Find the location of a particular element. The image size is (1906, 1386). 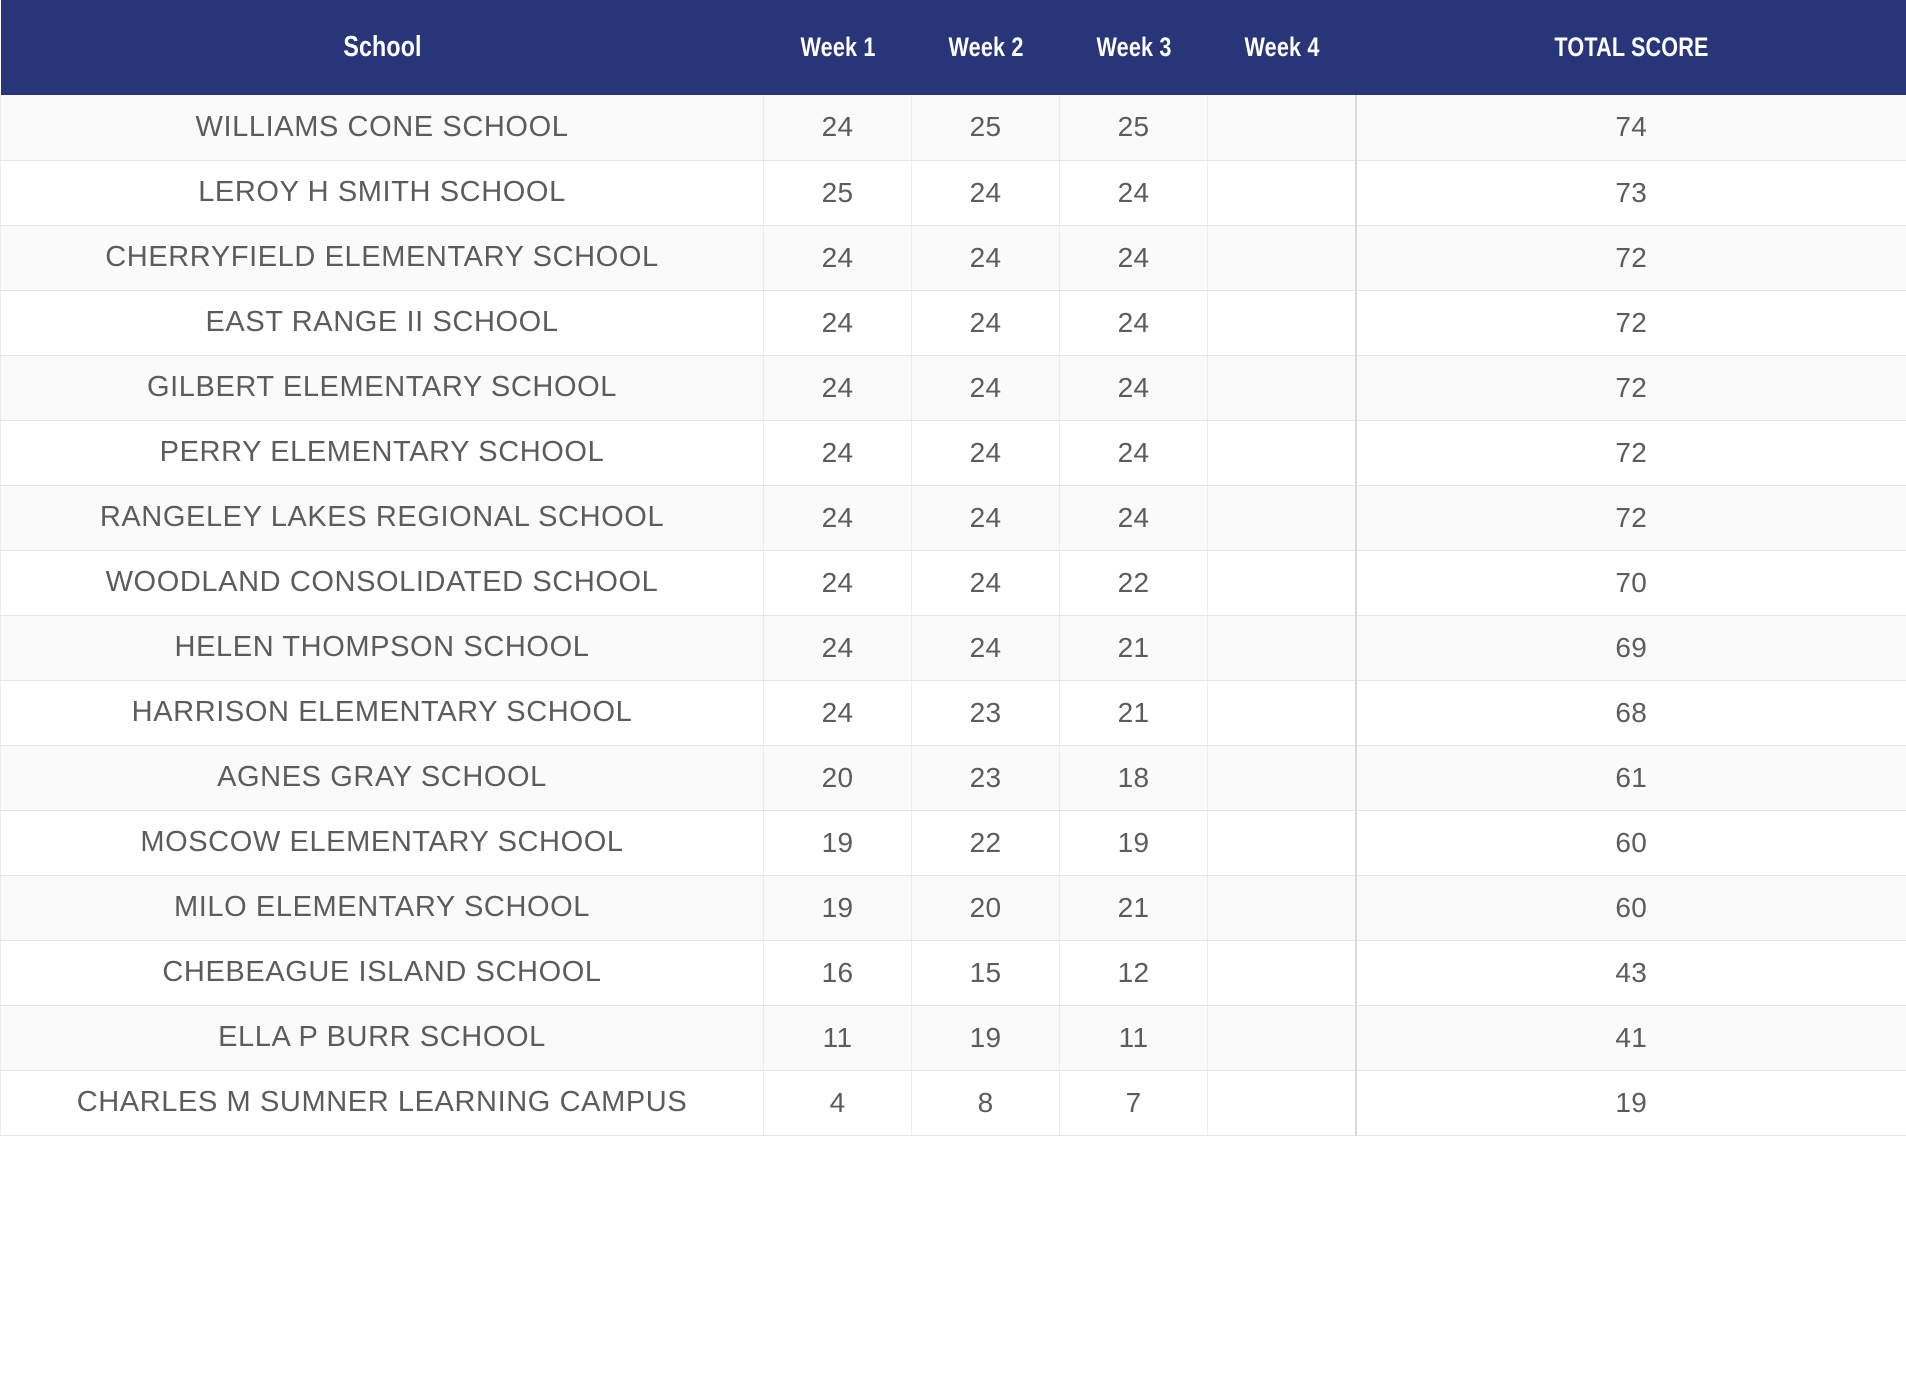

table-row: AGNES GRAY SCHOOL 20 23 18 61 is located at coordinates (953, 778).